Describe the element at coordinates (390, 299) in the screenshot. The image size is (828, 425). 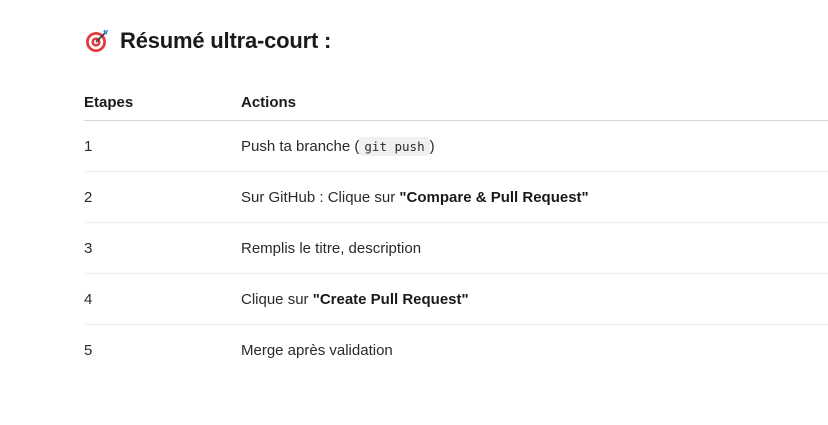
I see `action-bold: "Create Pull Request"` at that location.